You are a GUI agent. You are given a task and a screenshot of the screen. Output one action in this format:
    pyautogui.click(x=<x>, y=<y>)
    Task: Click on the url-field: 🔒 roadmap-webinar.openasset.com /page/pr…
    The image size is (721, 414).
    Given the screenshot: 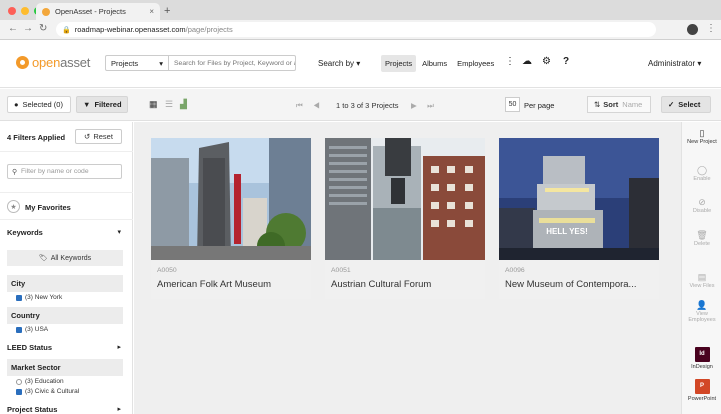 What is the action you would take?
    pyautogui.click(x=356, y=29)
    